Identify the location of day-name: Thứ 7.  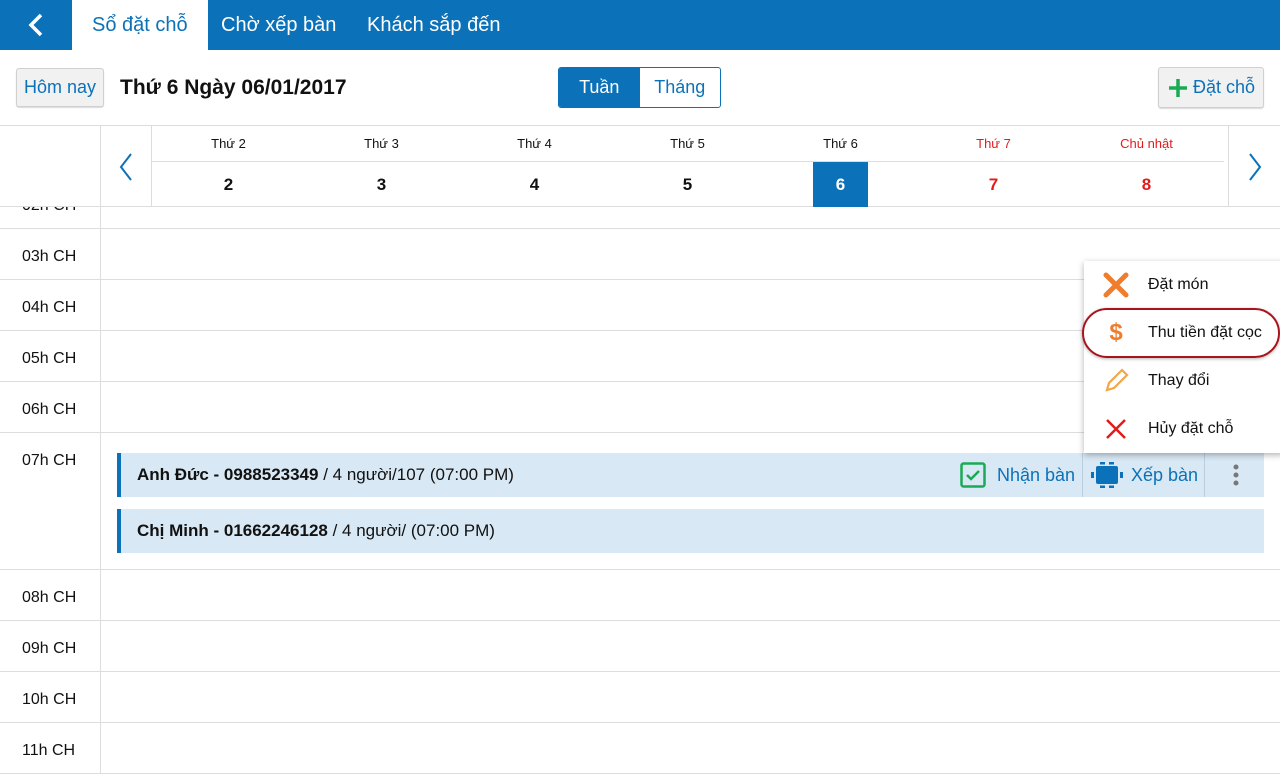
(993, 143).